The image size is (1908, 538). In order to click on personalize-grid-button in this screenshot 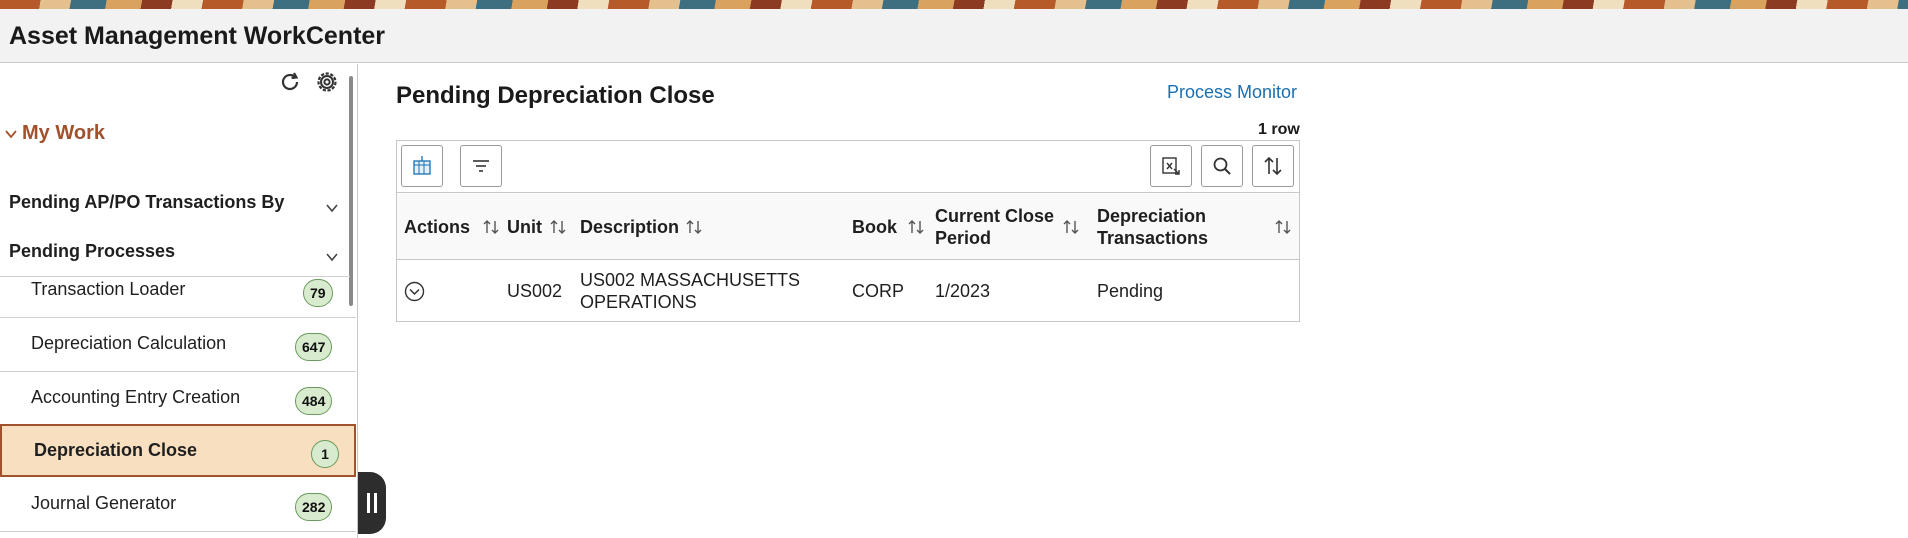, I will do `click(422, 166)`.